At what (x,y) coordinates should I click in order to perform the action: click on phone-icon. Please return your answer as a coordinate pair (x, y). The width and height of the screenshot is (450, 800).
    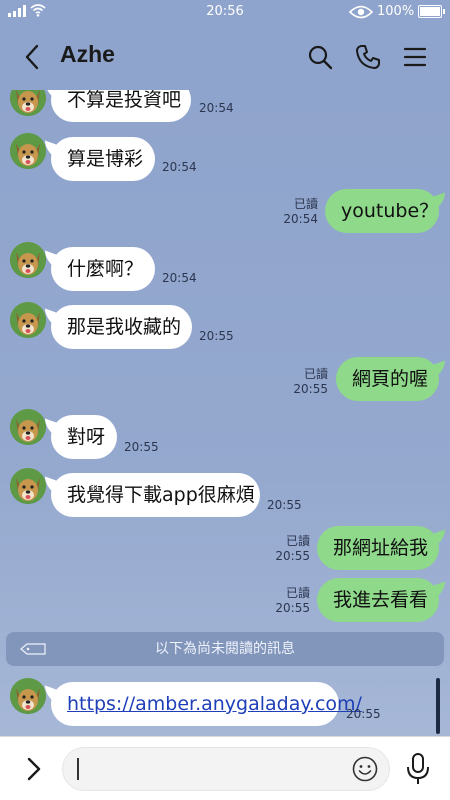
    Looking at the image, I should click on (368, 57).